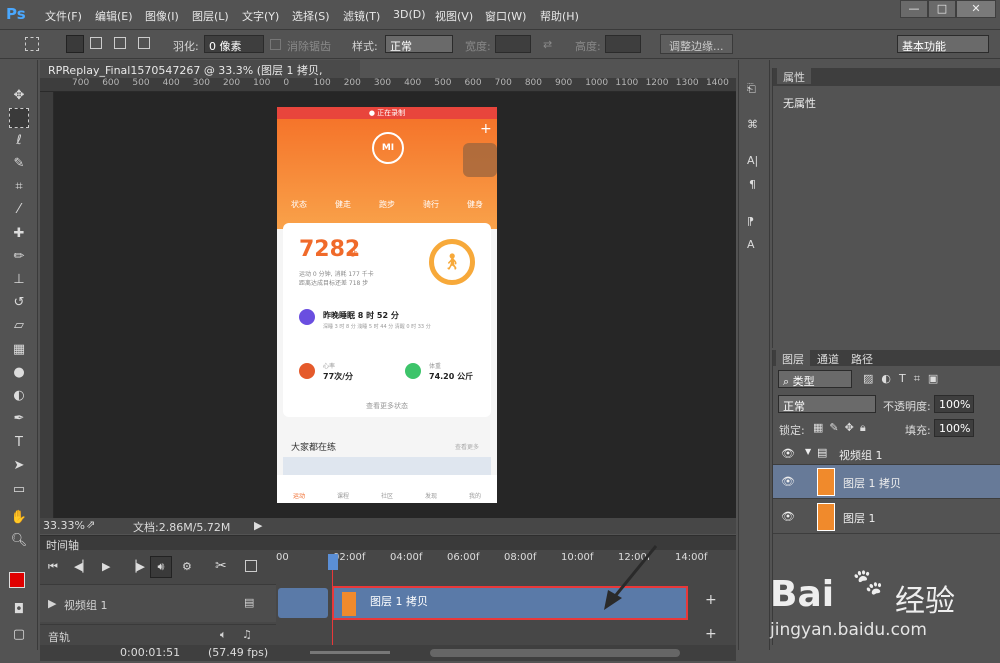 The height and width of the screenshot is (663, 1000). I want to click on music-note-icon: ♫, so click(247, 634).